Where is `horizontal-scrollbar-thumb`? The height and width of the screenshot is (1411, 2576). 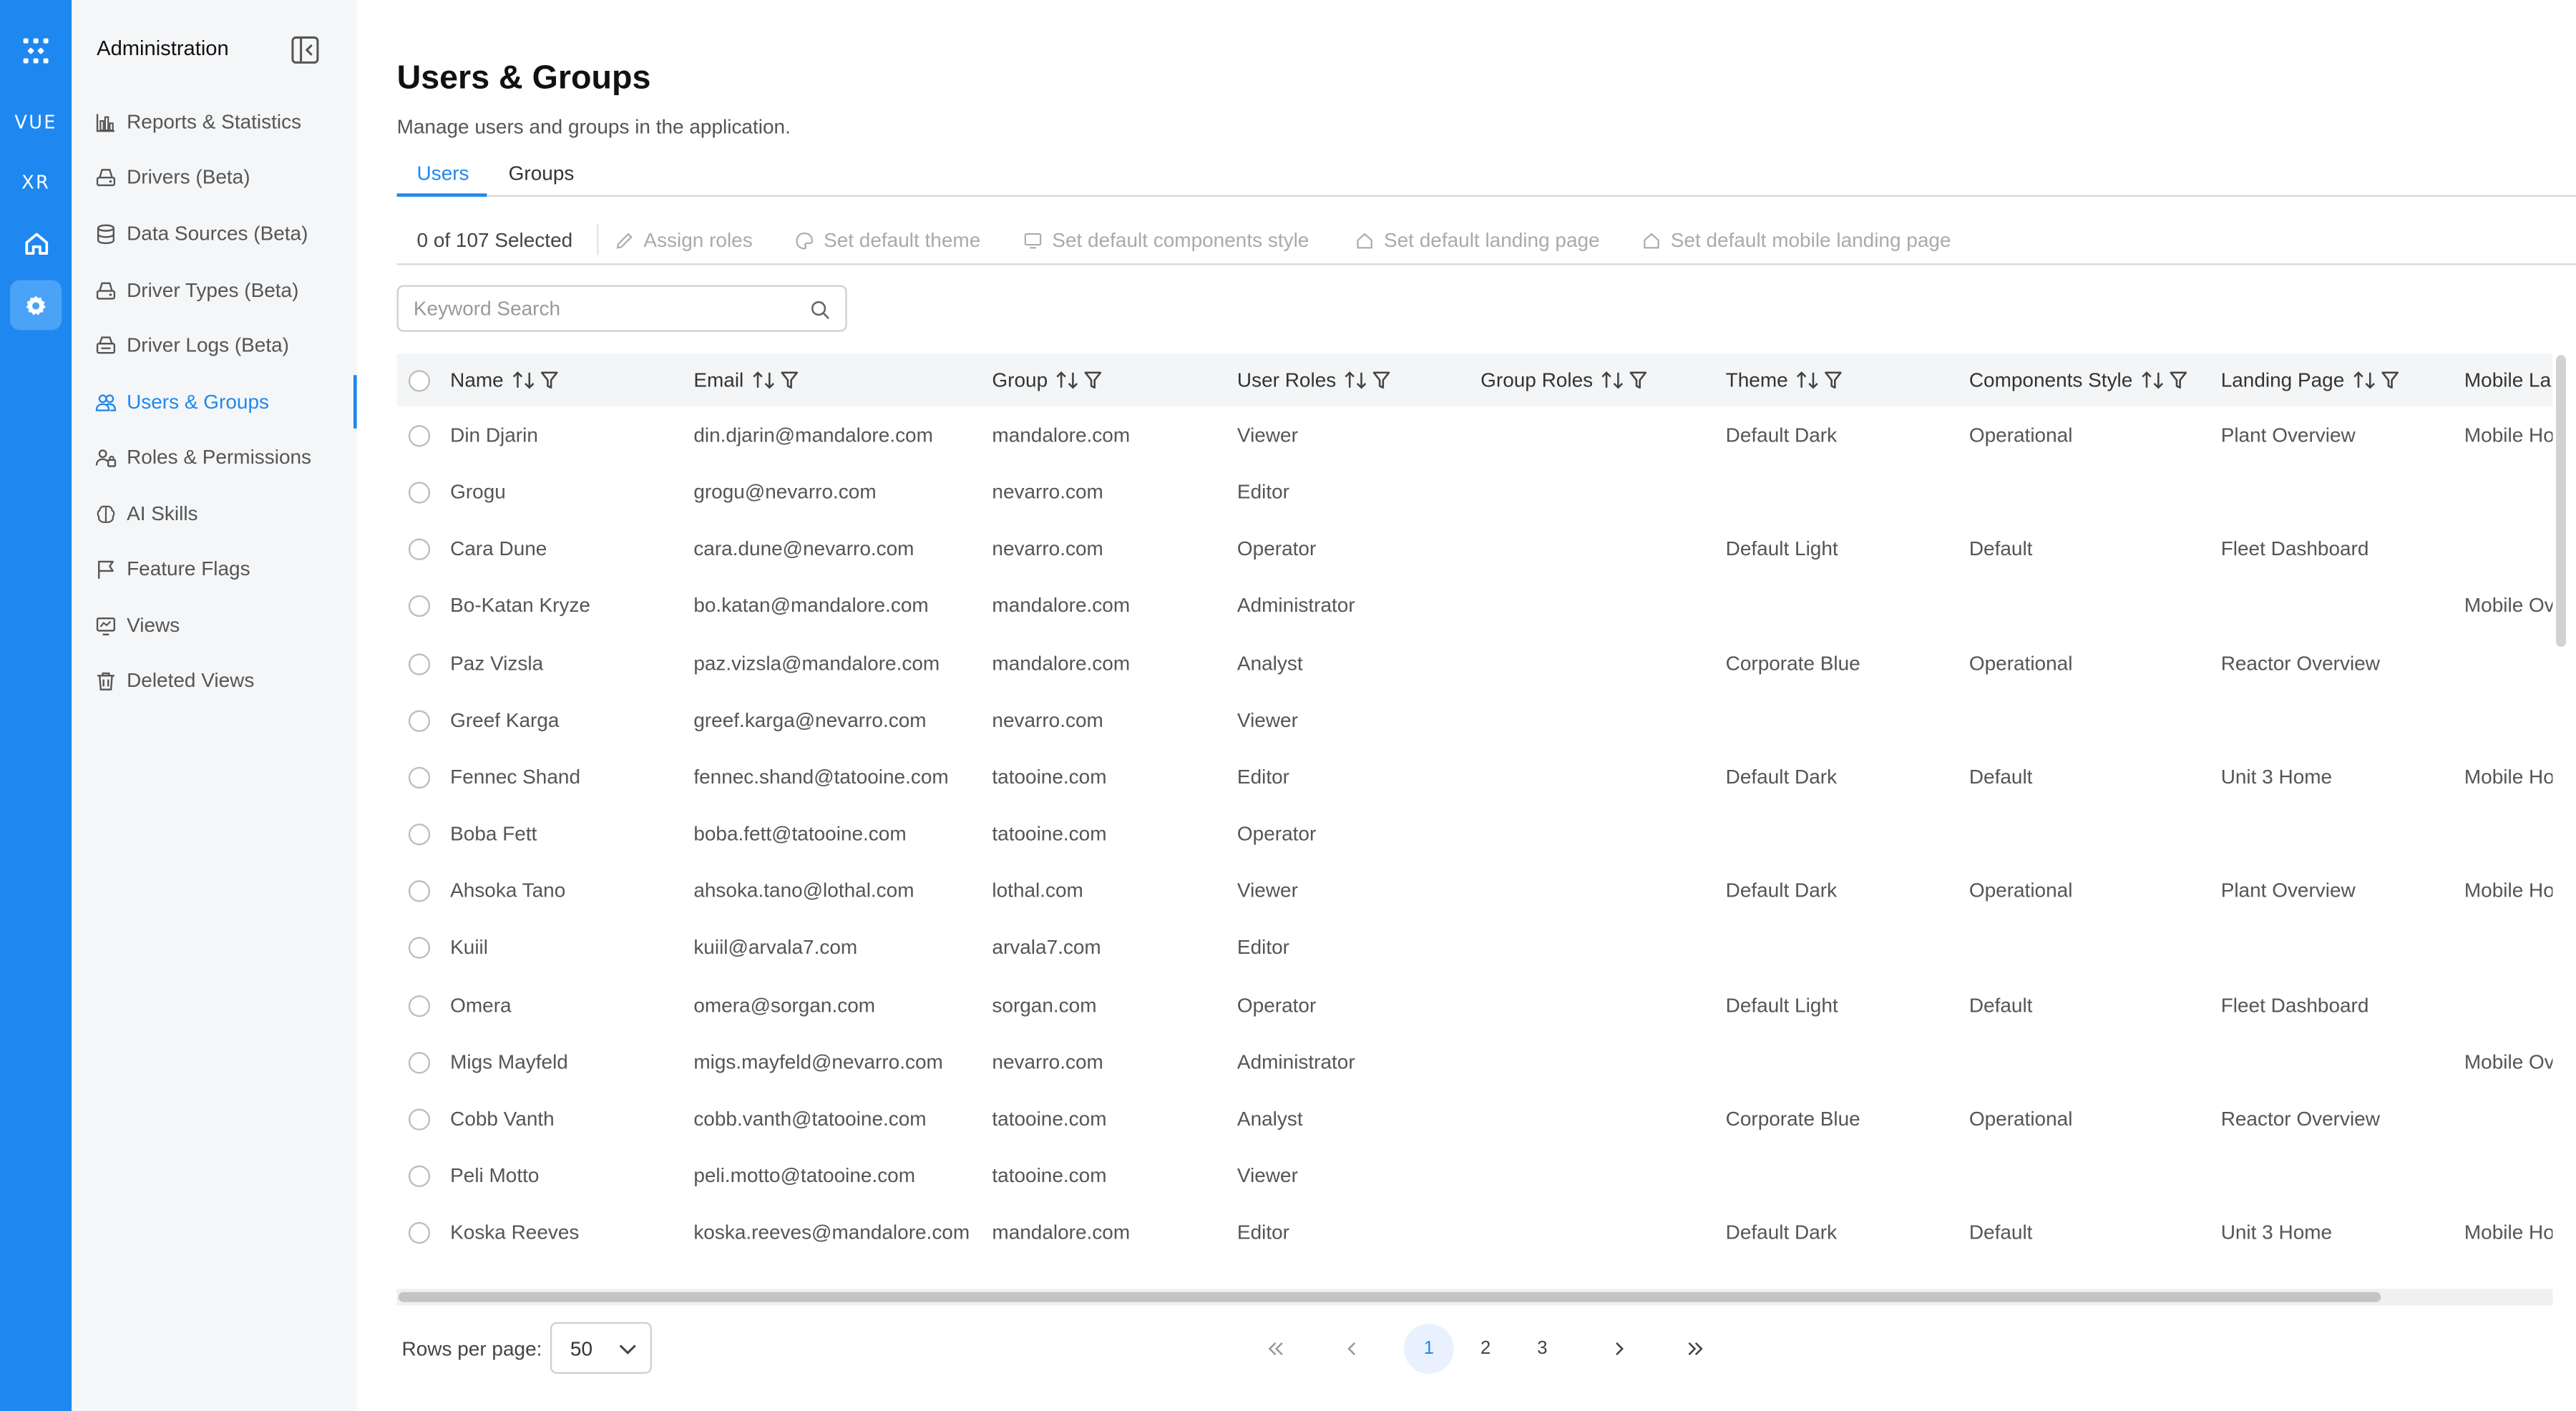
horizontal-scrollbar-thumb is located at coordinates (1389, 1297).